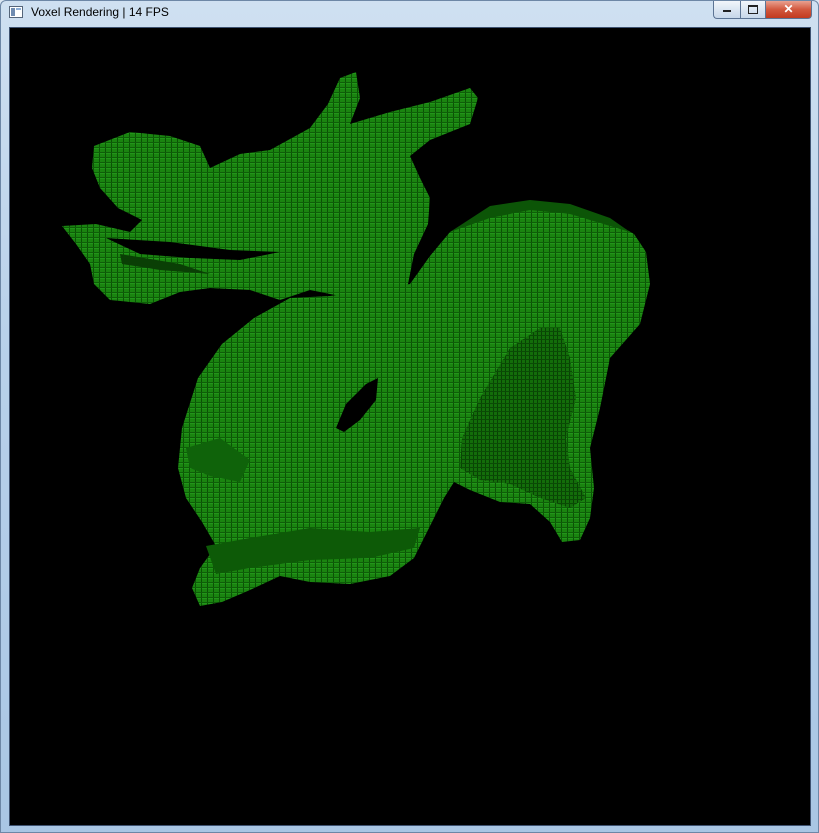  I want to click on maximize-button, so click(753, 10).